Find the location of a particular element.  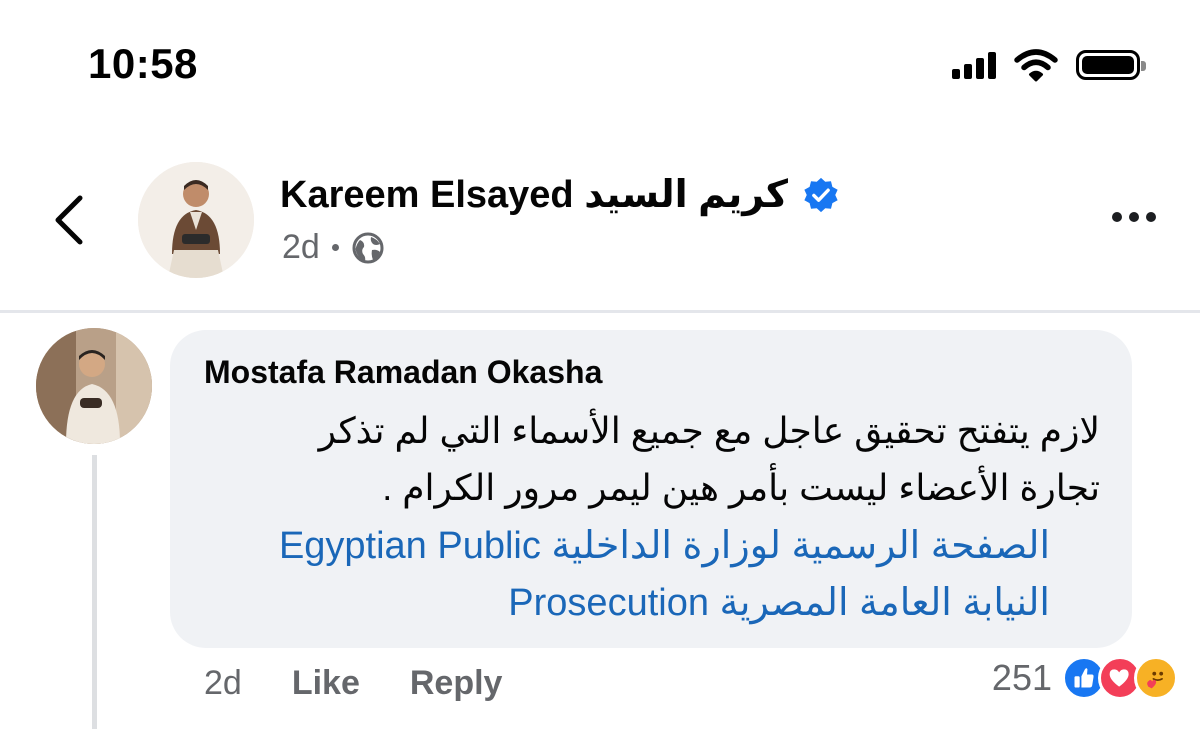

post-age: 2d is located at coordinates (301, 247).